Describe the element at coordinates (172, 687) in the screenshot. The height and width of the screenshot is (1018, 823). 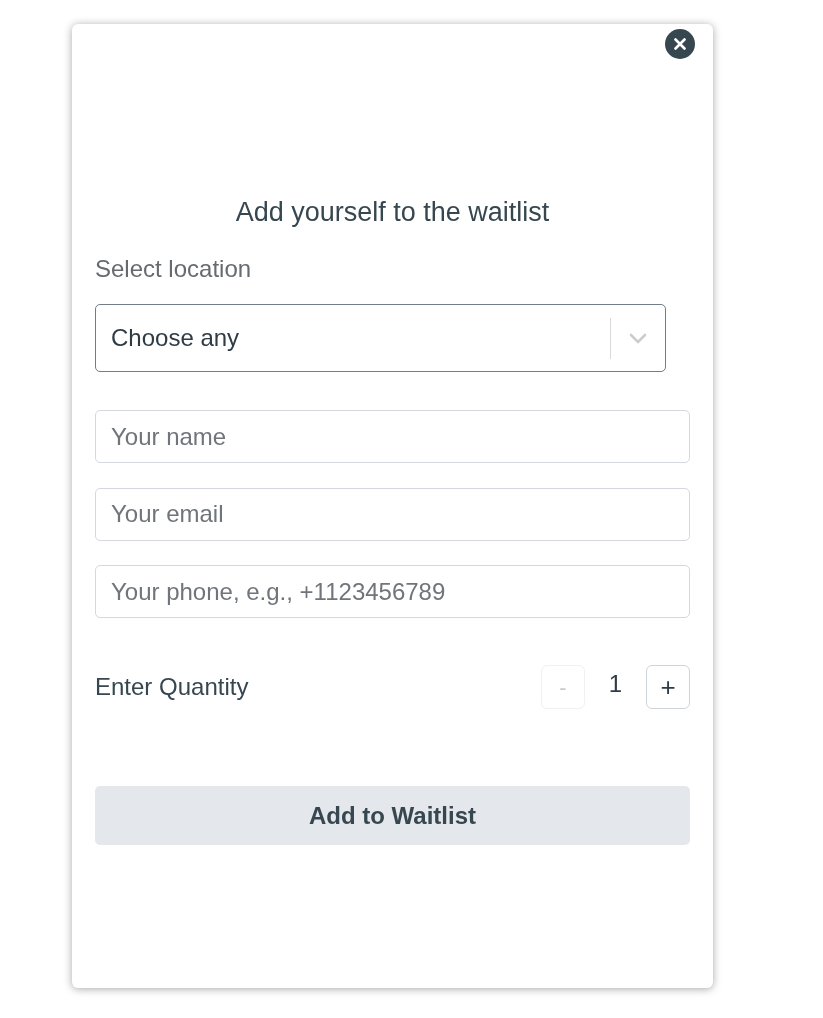
I see `quantity-label: Enter Quantity` at that location.